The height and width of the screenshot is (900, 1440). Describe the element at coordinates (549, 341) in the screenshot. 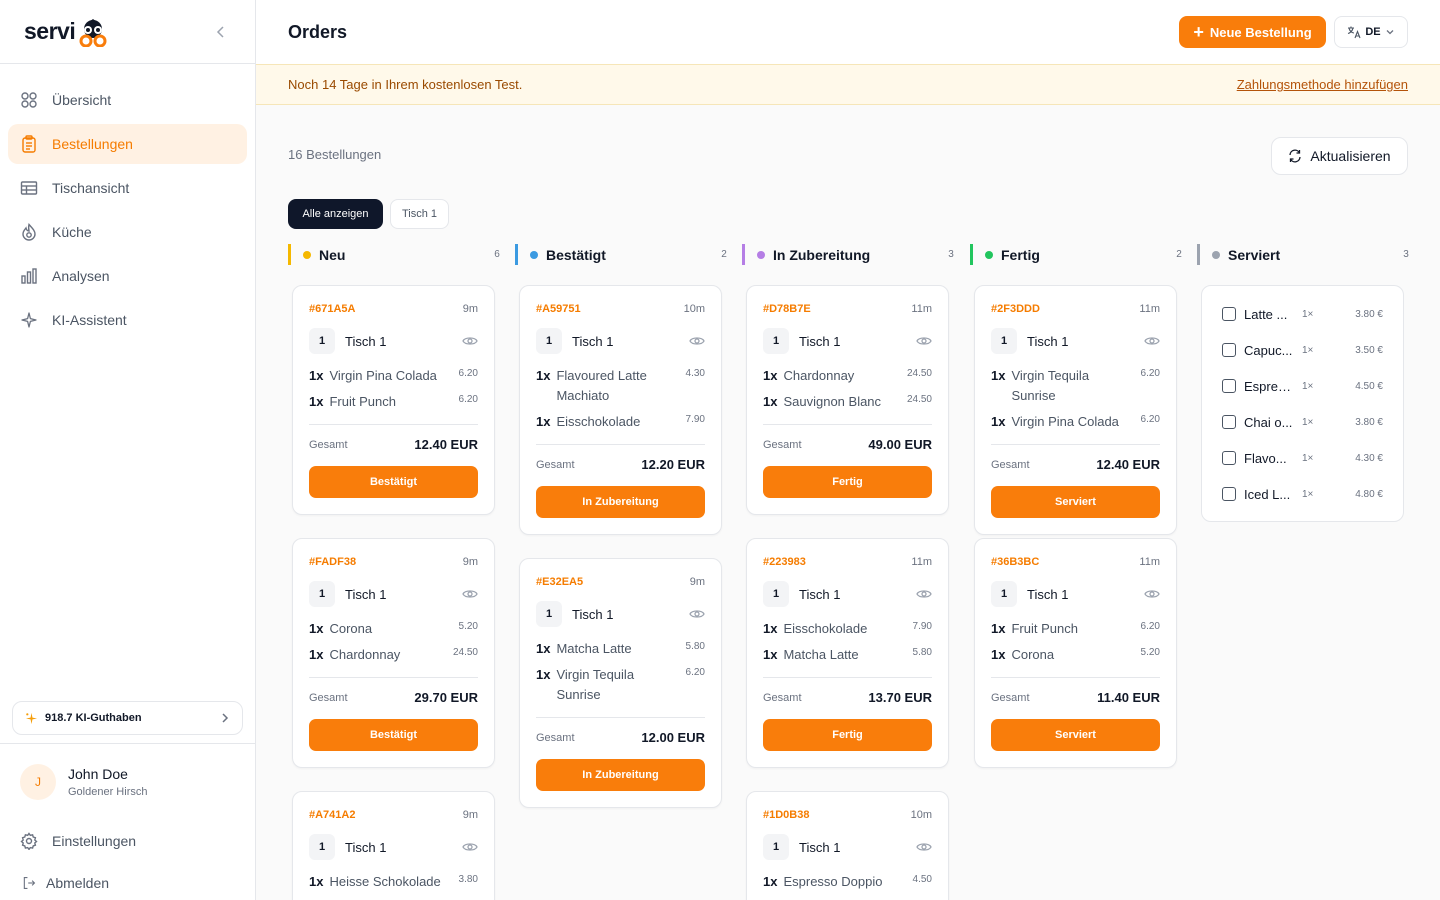

I see `table-number-badge: 1` at that location.